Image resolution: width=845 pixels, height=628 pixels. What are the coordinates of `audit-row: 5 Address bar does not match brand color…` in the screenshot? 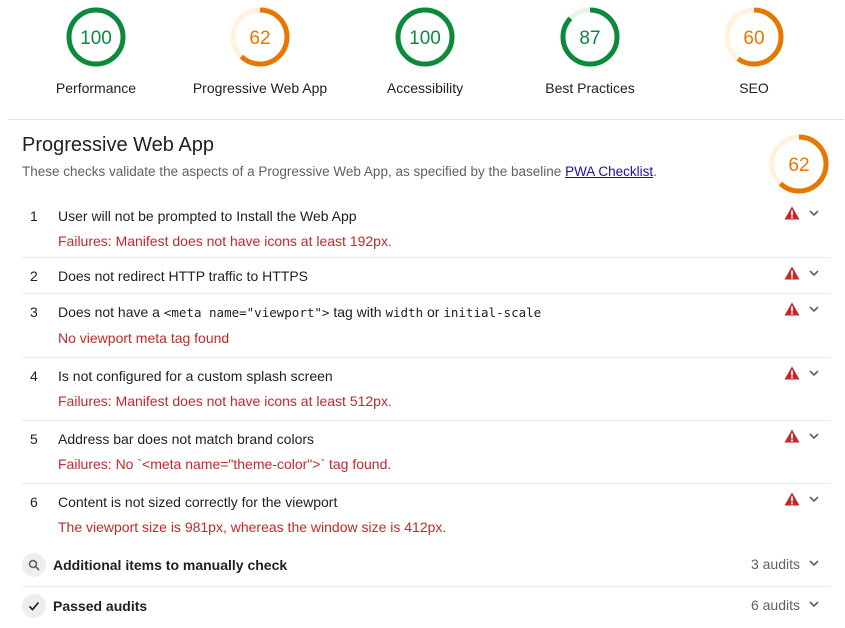 It's located at (426, 452).